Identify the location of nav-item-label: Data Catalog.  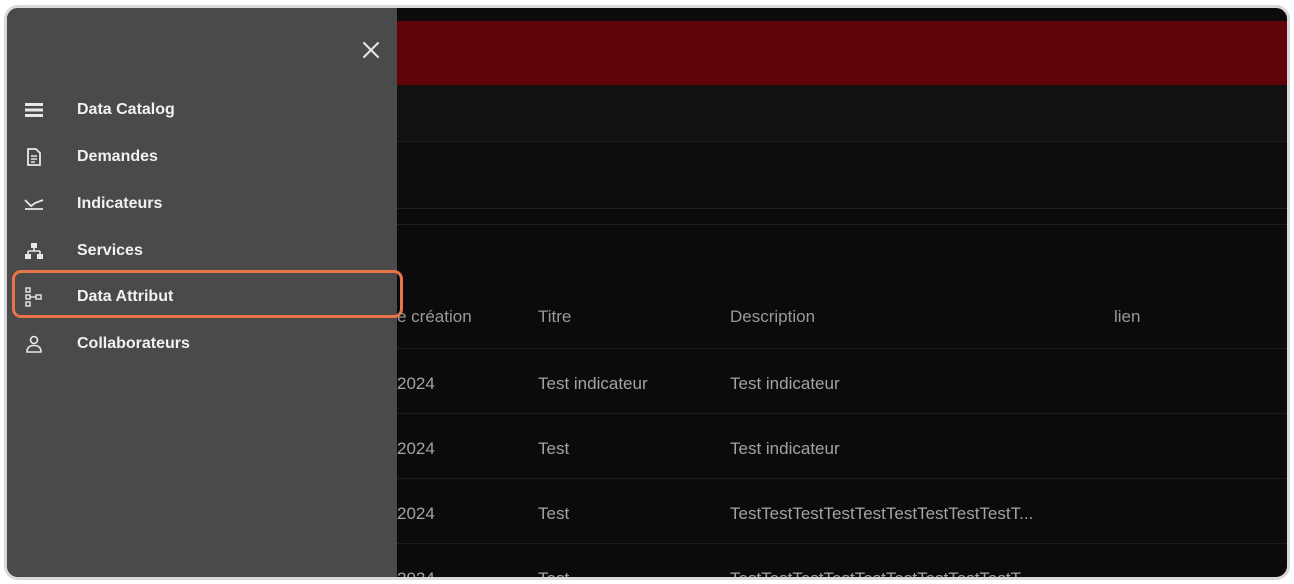
(126, 109).